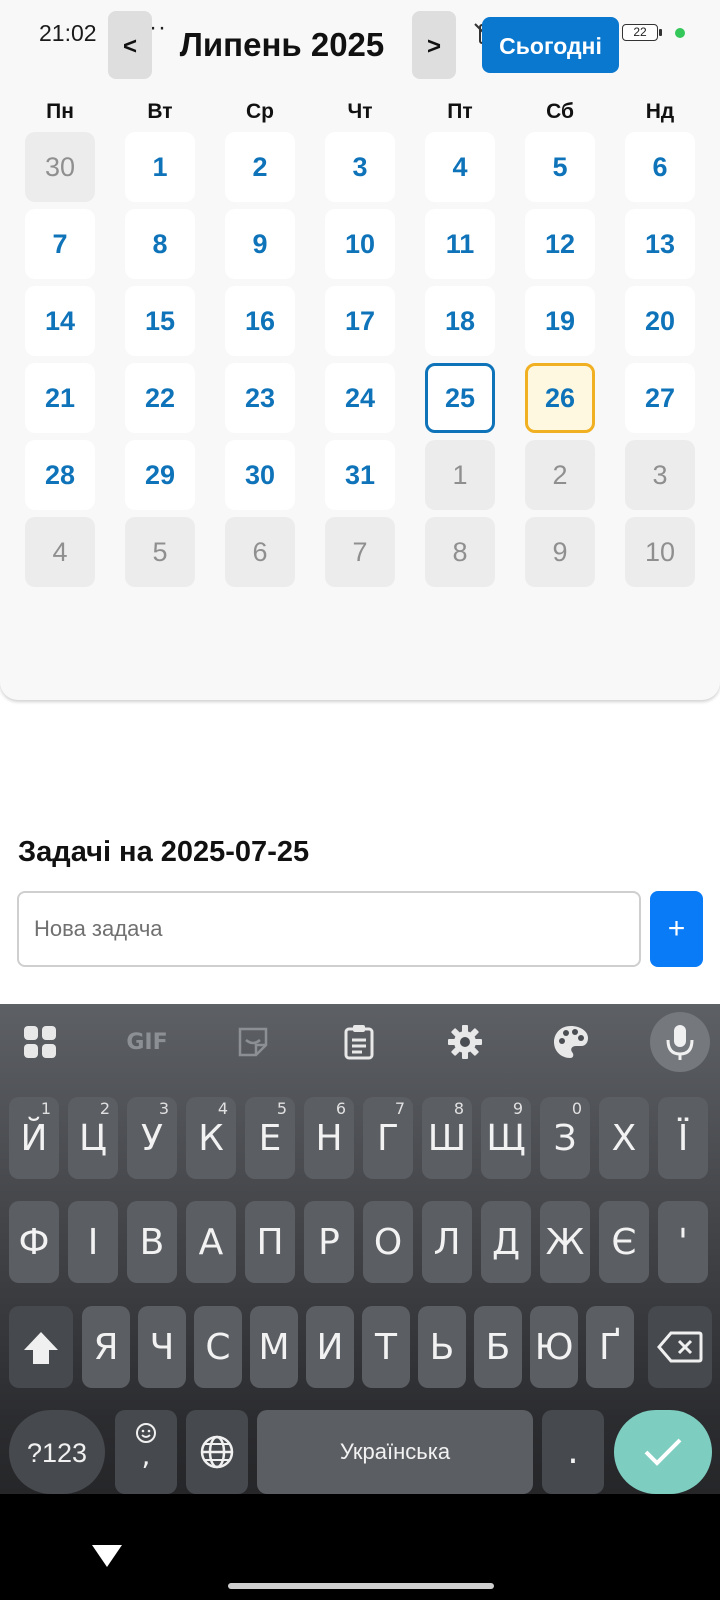 The height and width of the screenshot is (1600, 720). I want to click on palette-icon, so click(571, 1042).